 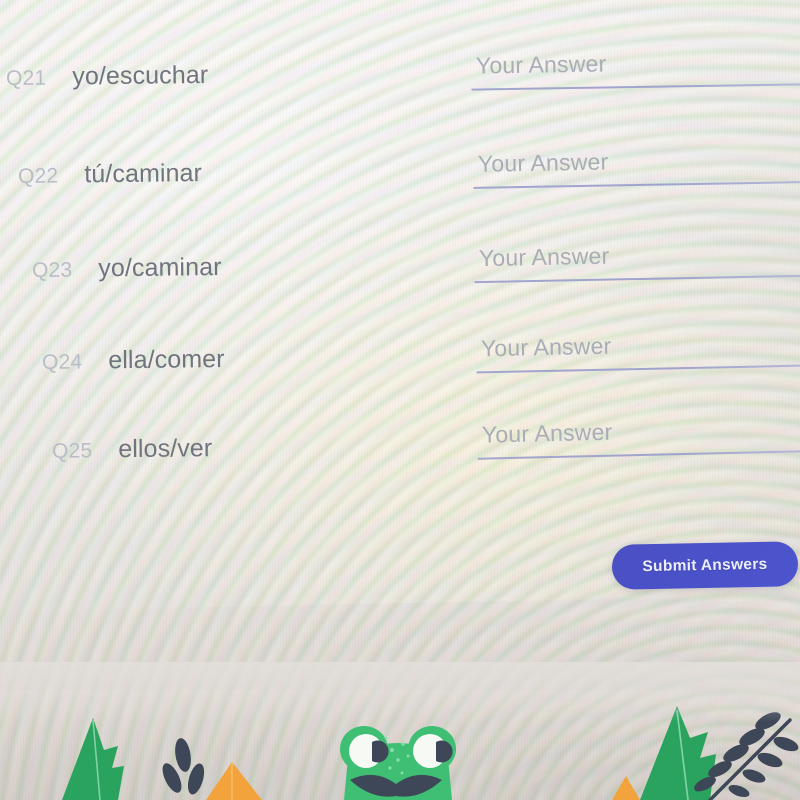 I want to click on question-row: Q23 yo/caminar, so click(x=127, y=268).